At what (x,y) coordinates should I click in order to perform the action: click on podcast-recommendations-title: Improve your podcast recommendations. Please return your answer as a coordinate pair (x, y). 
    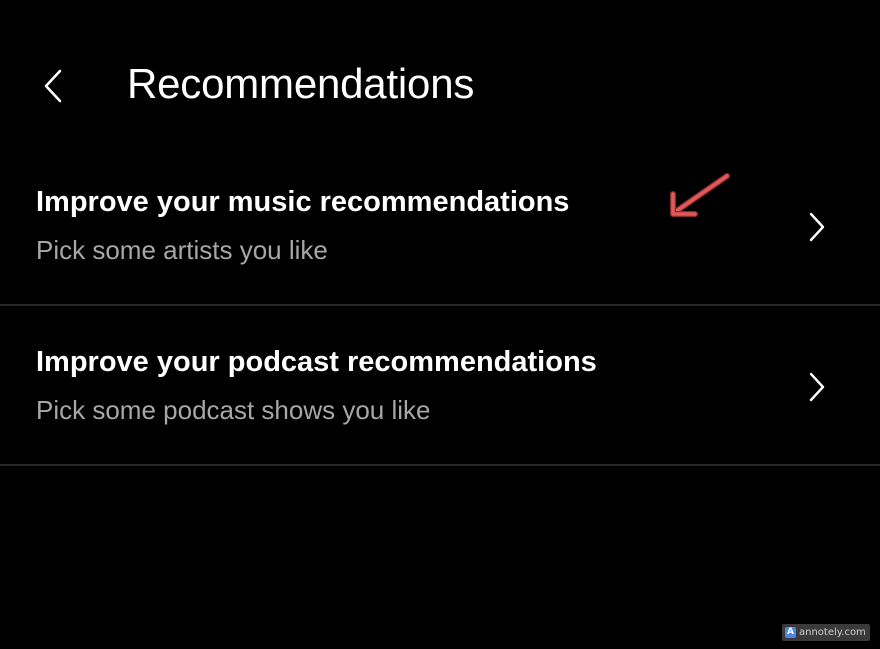
    Looking at the image, I should click on (316, 362).